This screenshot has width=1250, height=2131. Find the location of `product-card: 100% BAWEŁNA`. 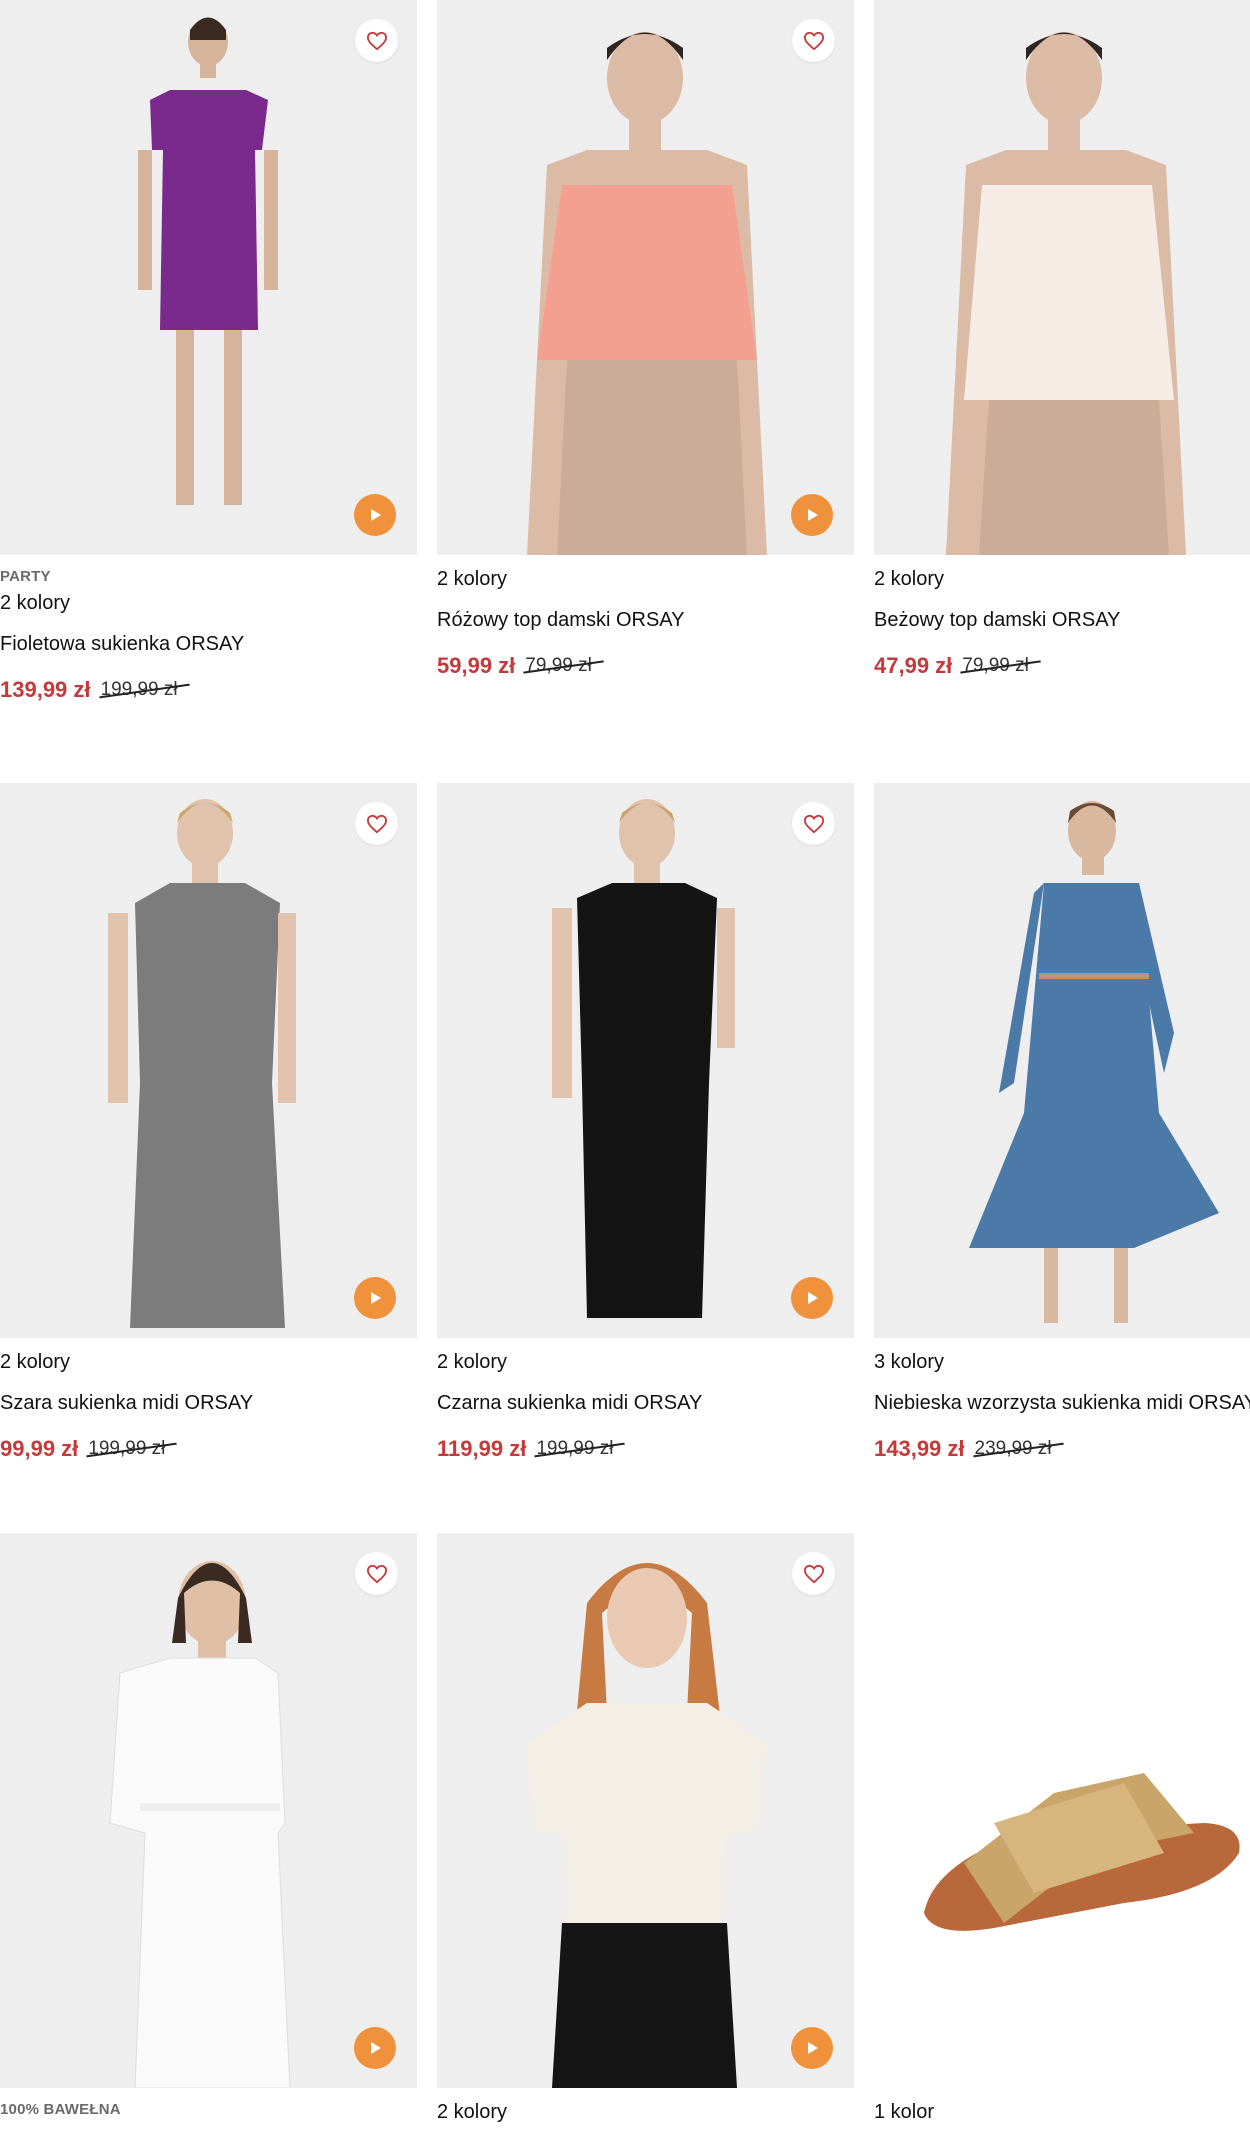

product-card: 100% BAWEŁNA is located at coordinates (208, 1826).